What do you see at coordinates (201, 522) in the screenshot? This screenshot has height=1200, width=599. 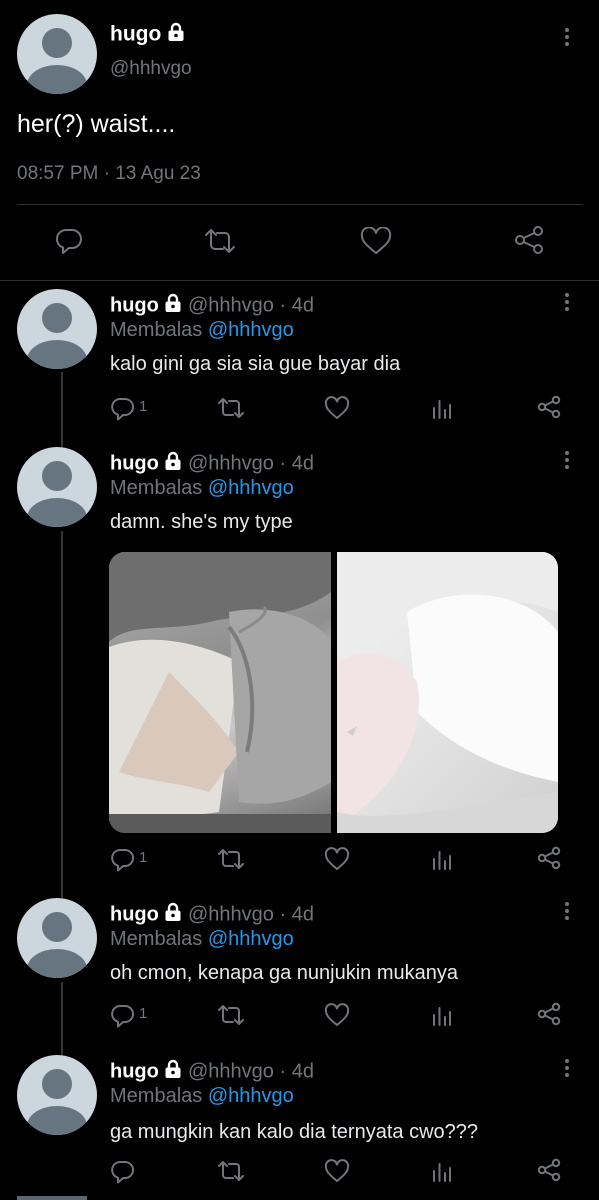 I see `reply-text: damn. she's my type` at bounding box center [201, 522].